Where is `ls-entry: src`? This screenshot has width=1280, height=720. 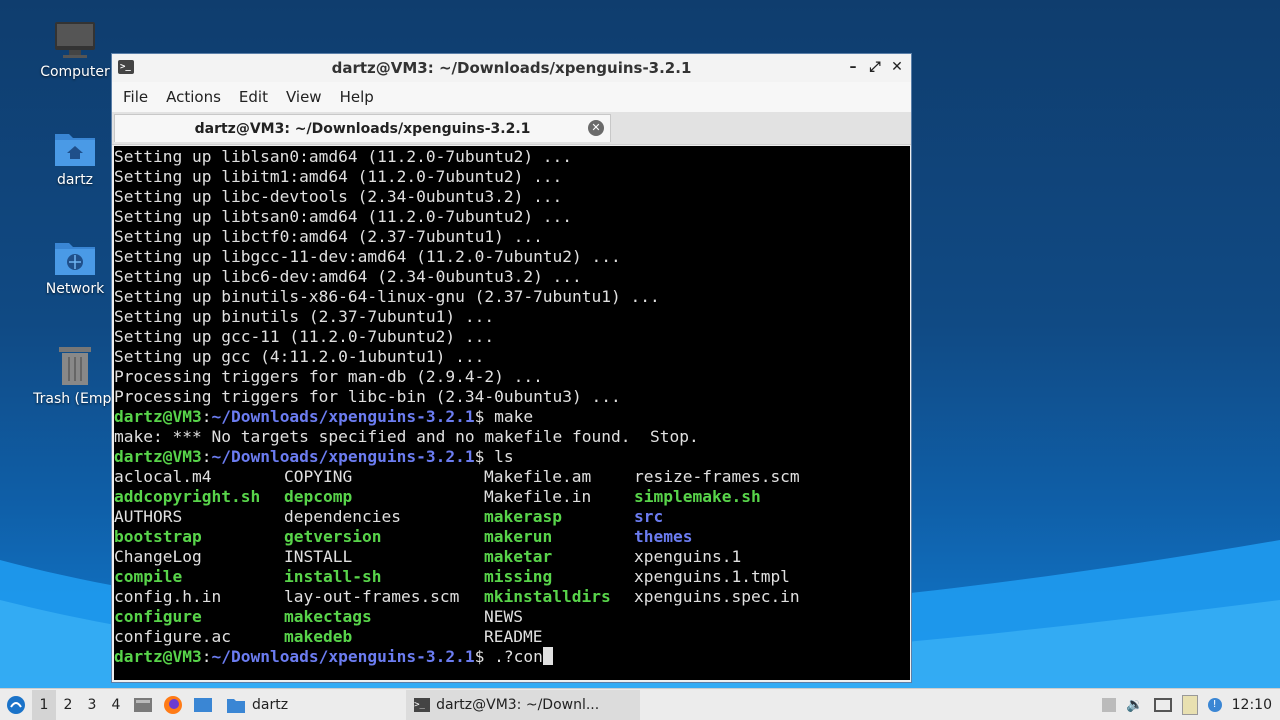 ls-entry: src is located at coordinates (649, 516).